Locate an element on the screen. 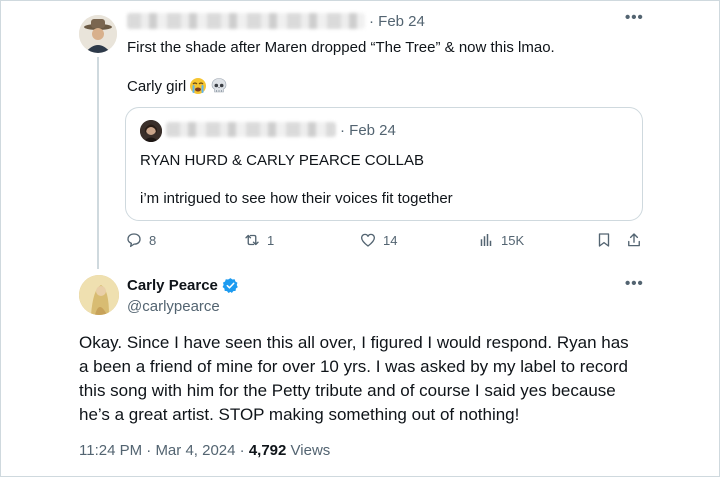  quoted-text-line-1: RYAN HURD & CARLY PEARCE COLLAB is located at coordinates (282, 160).